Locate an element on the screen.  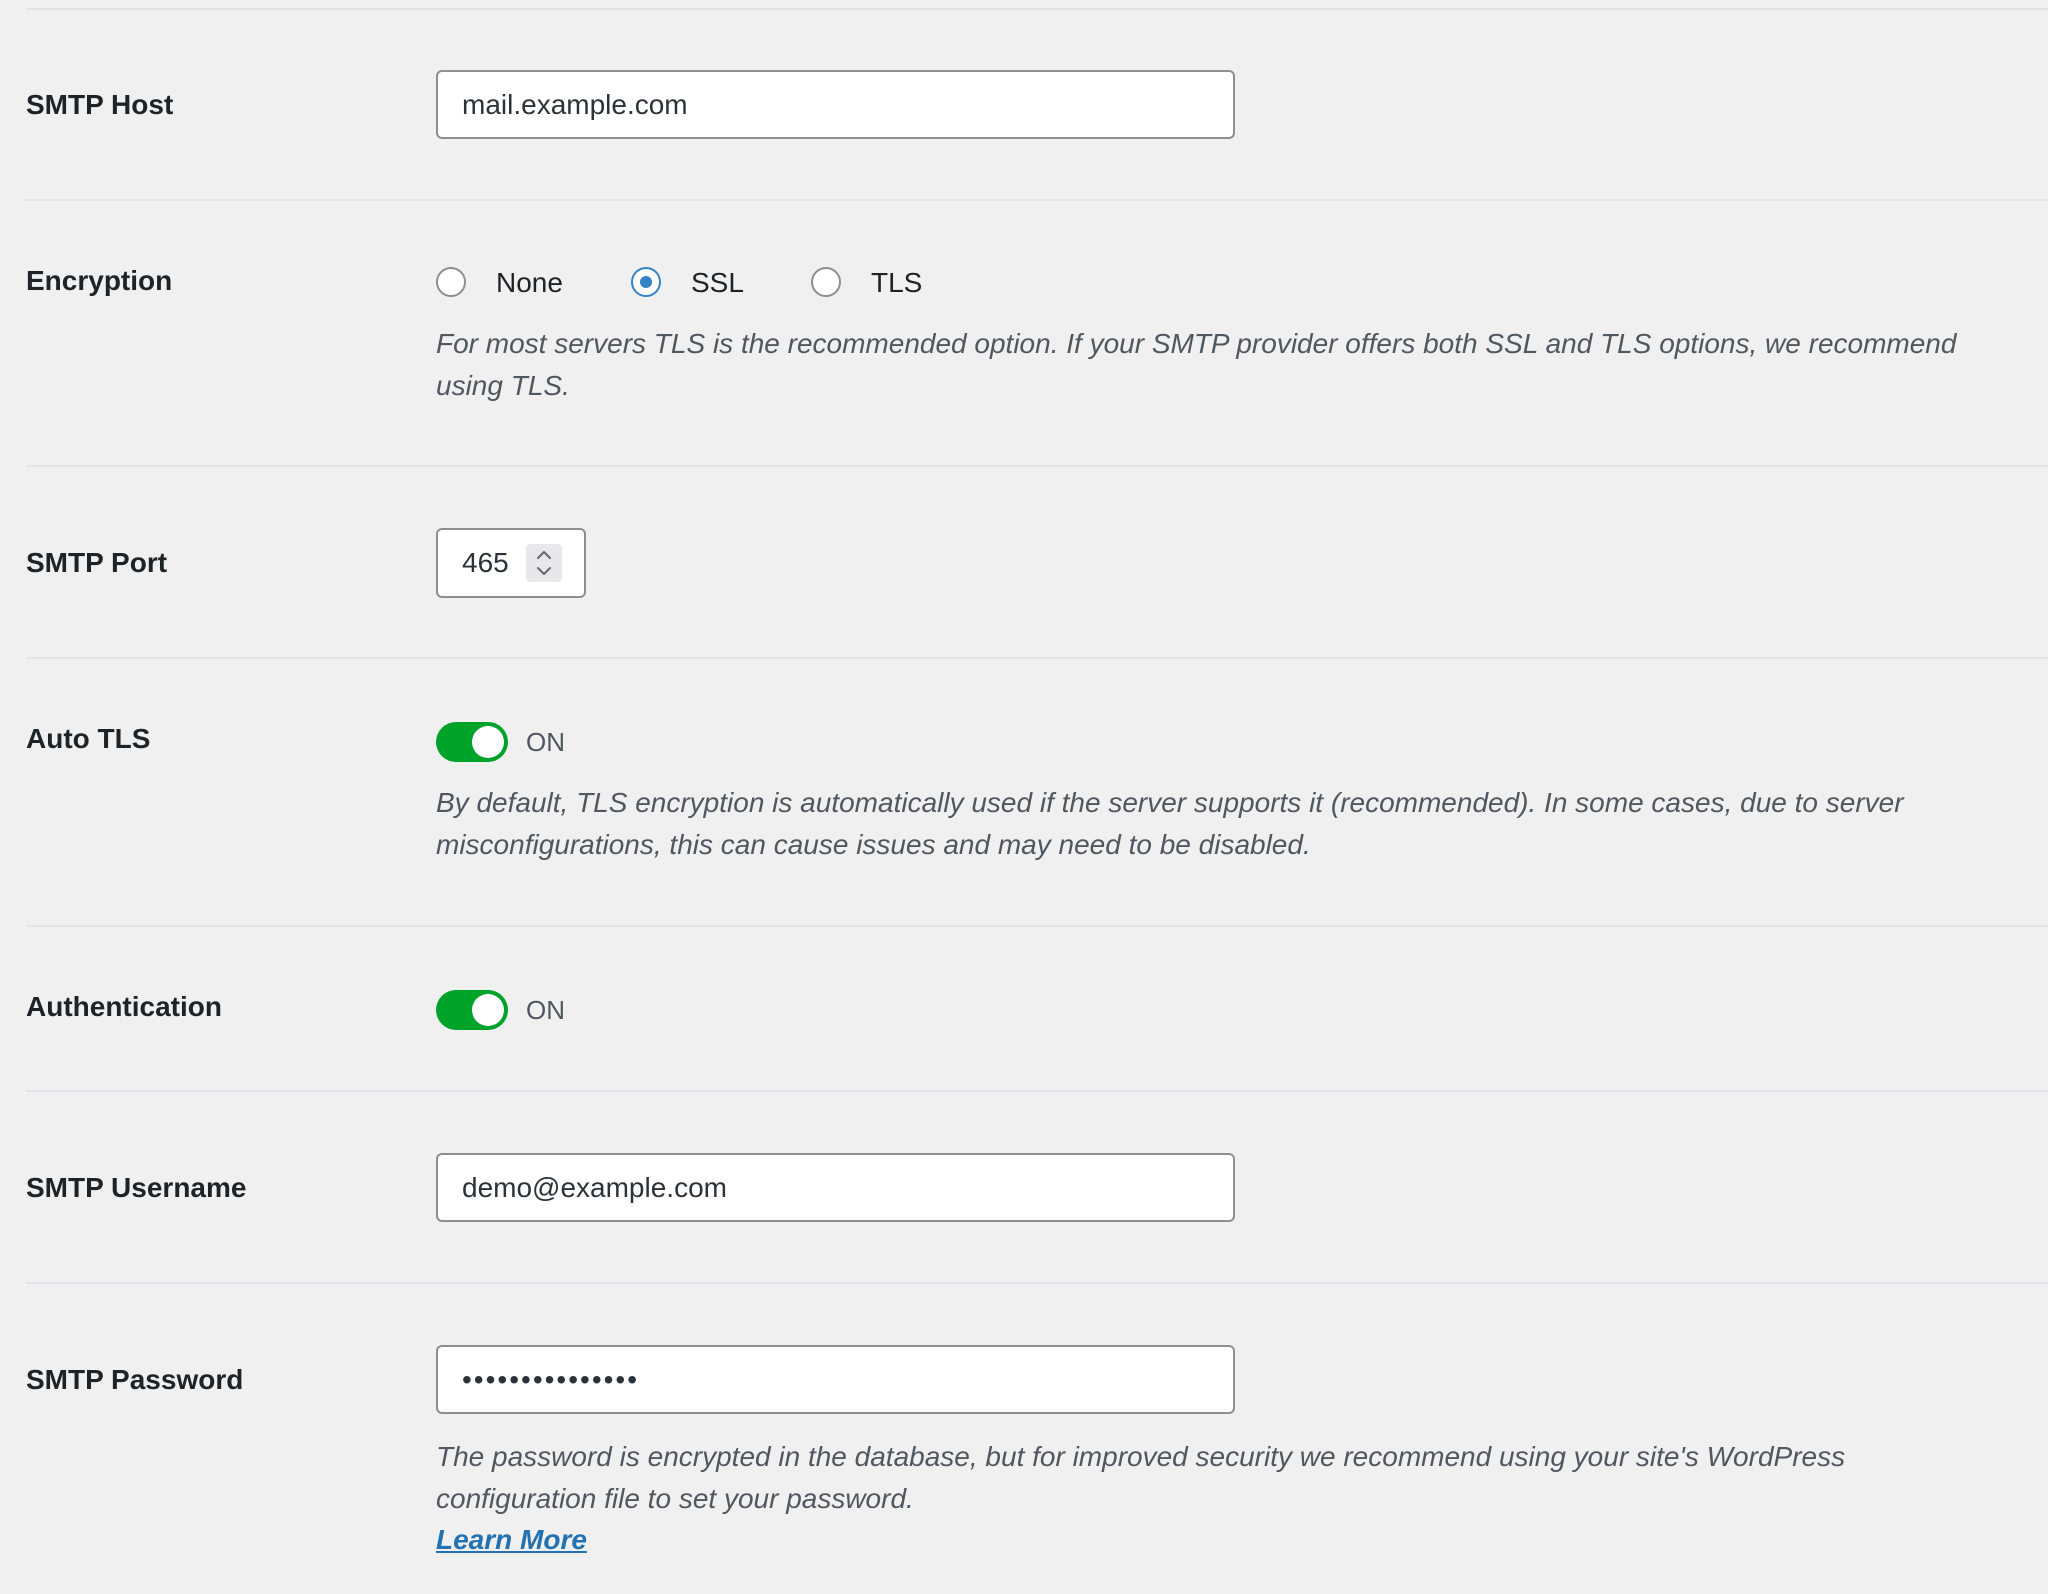
smtp-port-label: SMTP Port is located at coordinates (97, 562).